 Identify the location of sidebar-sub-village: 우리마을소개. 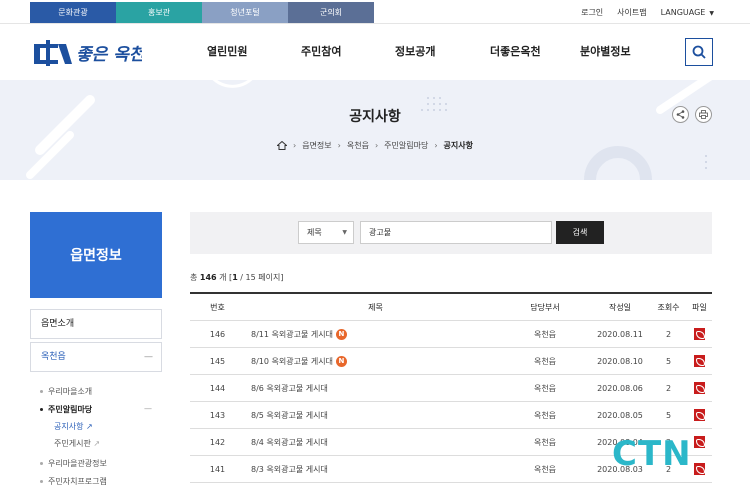
(66, 391).